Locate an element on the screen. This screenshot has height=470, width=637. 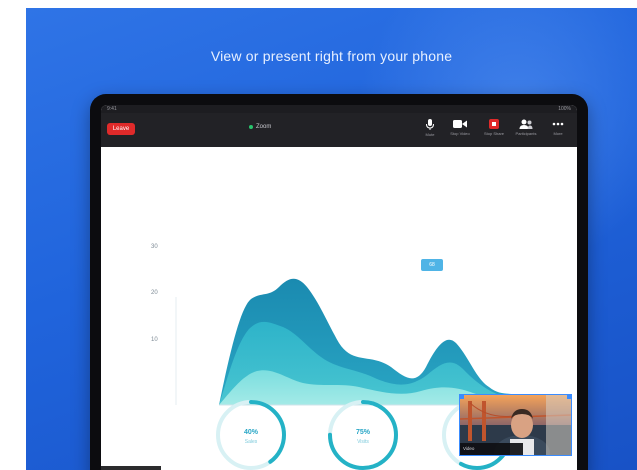
stop-share-button-label: Stop Share is located at coordinates (493, 133).